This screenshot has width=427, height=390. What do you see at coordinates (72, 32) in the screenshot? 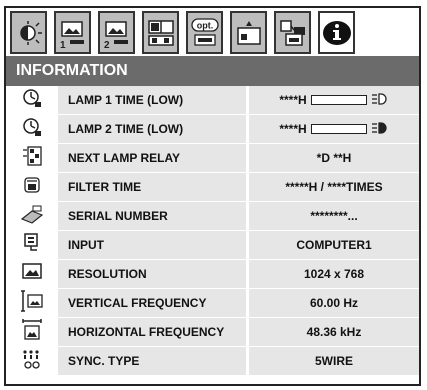
I see `tab-picture-1: 1` at bounding box center [72, 32].